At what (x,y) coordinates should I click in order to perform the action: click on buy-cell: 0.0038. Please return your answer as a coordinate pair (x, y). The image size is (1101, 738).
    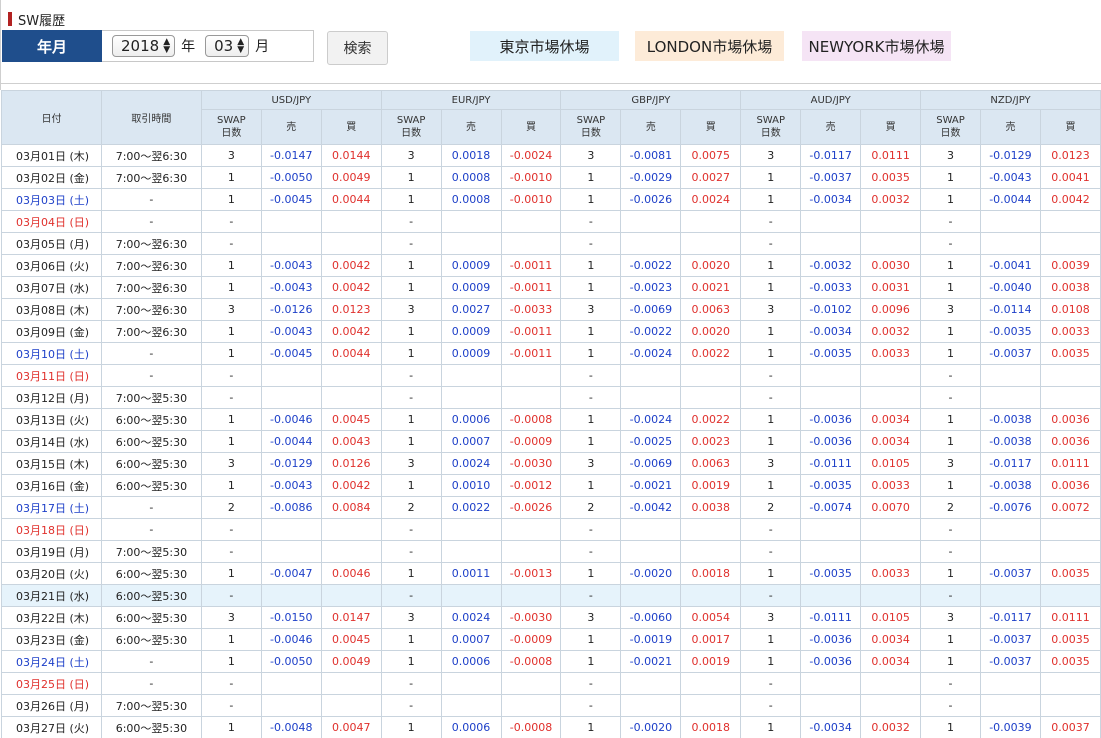
    Looking at the image, I should click on (711, 507).